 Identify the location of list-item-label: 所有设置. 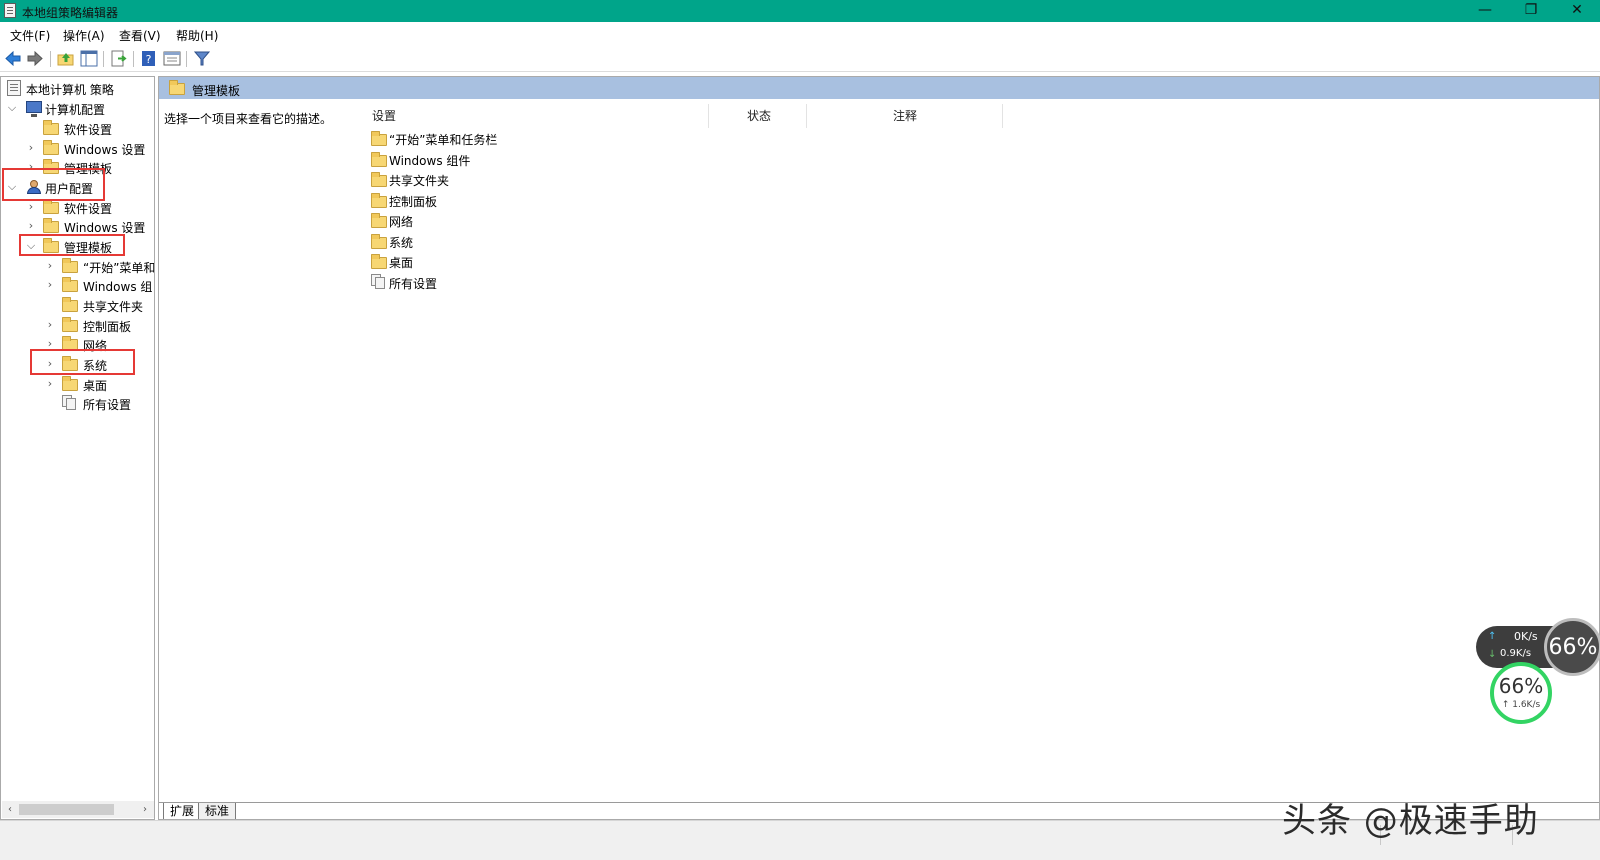
(413, 284).